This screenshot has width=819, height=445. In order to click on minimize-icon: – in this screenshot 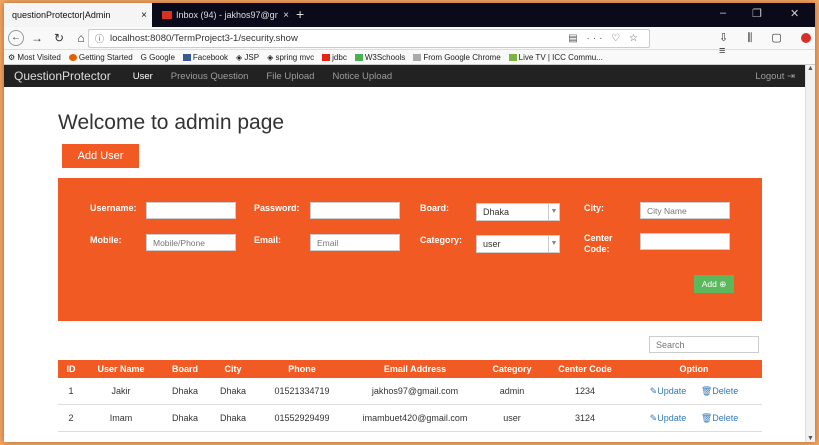, I will do `click(723, 13)`.